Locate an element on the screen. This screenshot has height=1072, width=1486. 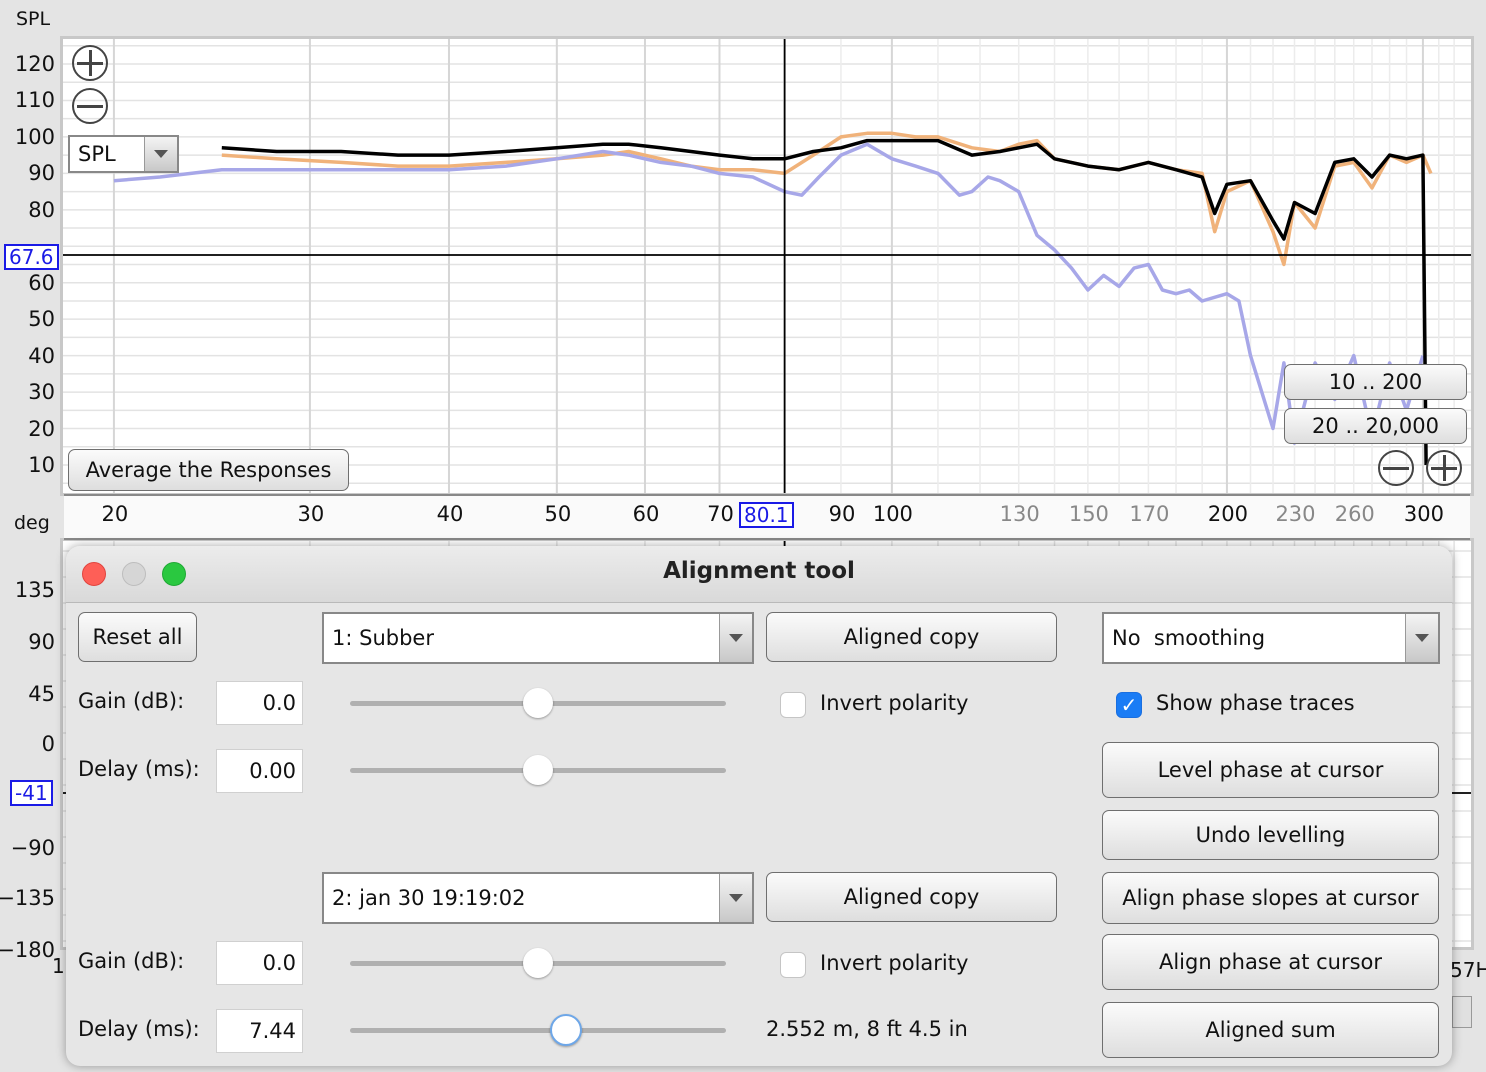
frequency-tick-label: 170 is located at coordinates (1149, 514).